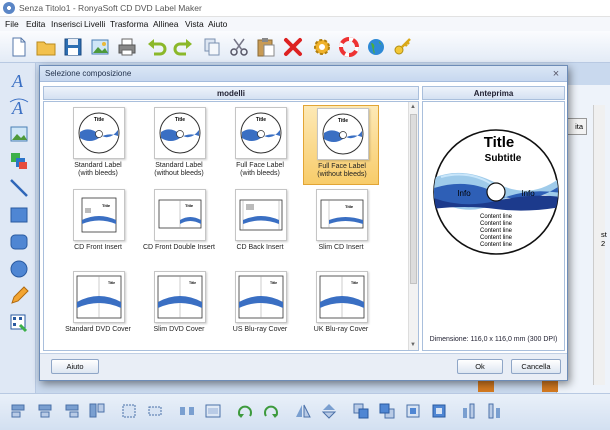  I want to click on menu-edita: Edita, so click(35, 24).